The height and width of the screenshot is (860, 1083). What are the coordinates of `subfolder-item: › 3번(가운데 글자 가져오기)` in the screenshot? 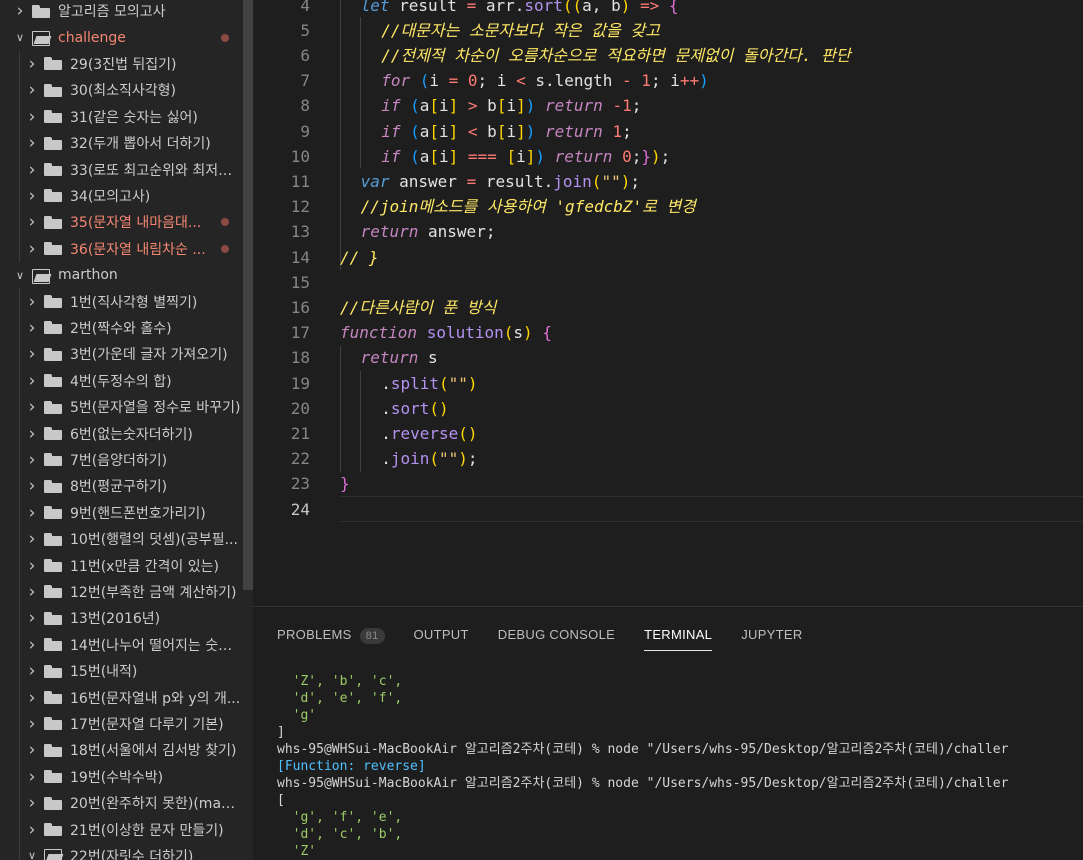 It's located at (121, 354).